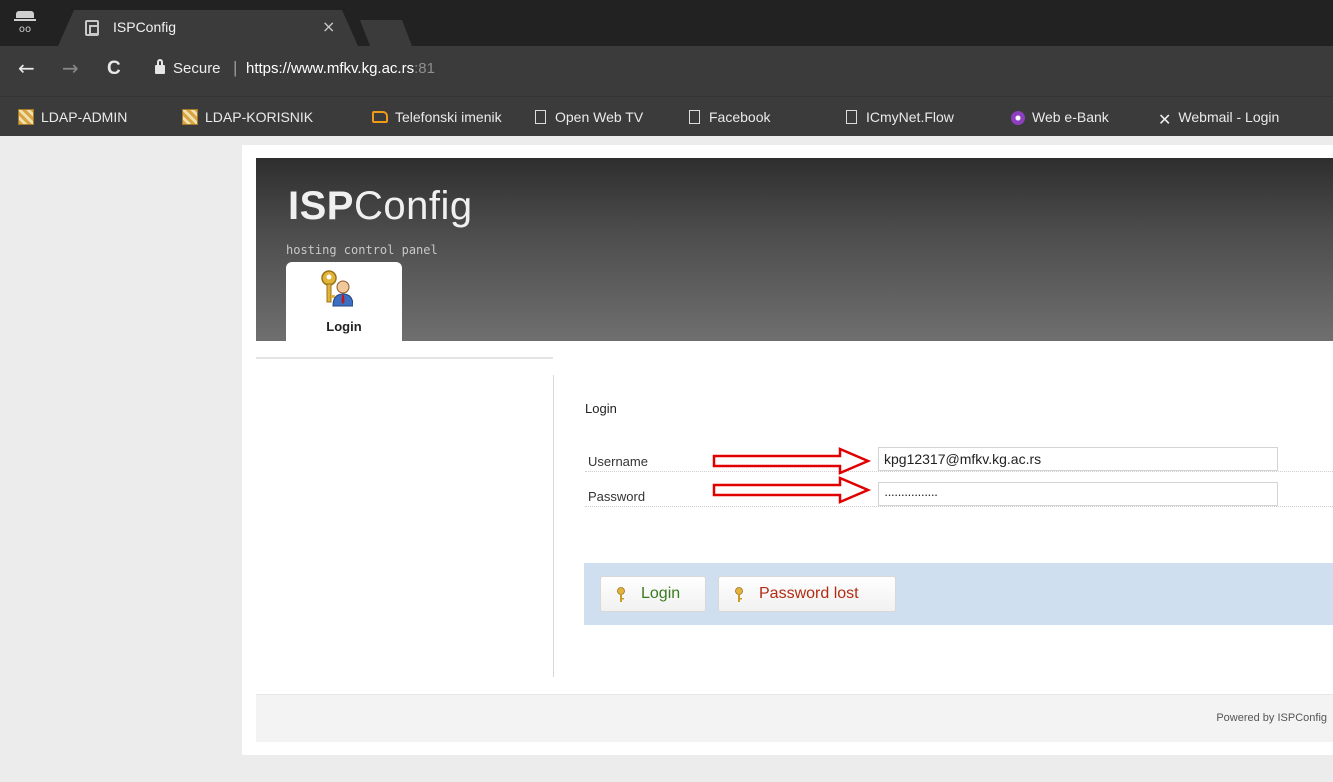 This screenshot has height=782, width=1333. I want to click on bookmark-open-web-tv: Open Web TV, so click(588, 117).